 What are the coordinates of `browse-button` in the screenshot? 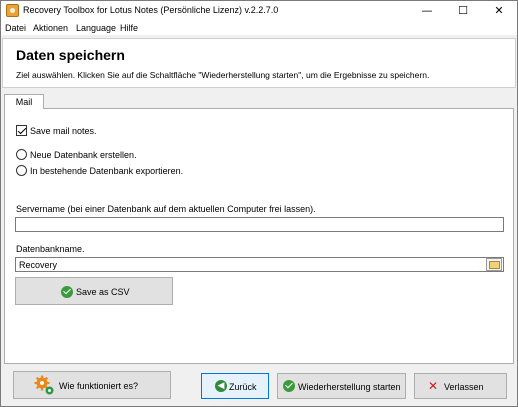 It's located at (494, 264).